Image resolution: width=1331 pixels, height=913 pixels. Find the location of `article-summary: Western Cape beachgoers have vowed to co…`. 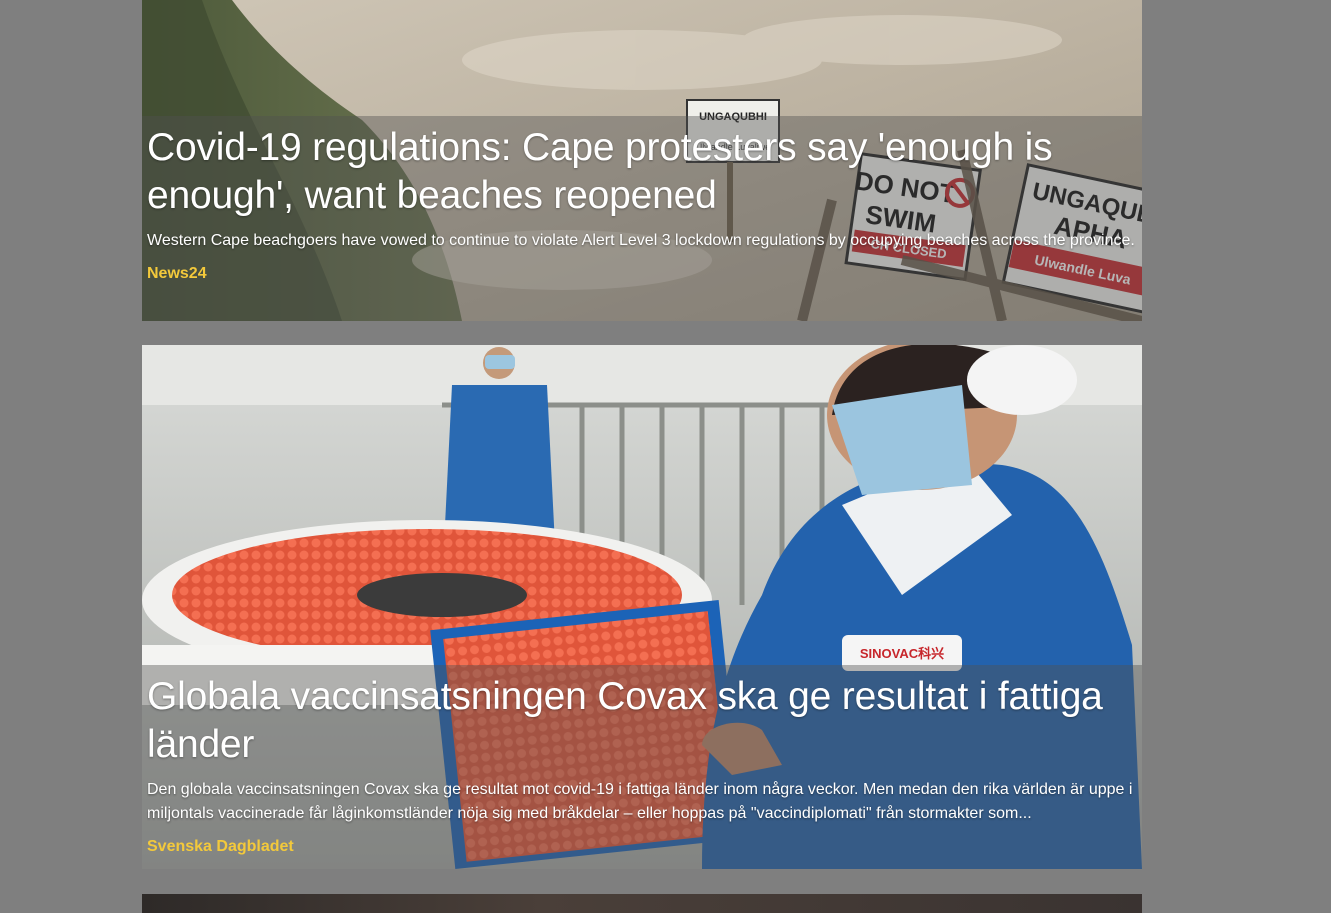

article-summary: Western Cape beachgoers have vowed to co… is located at coordinates (641, 240).